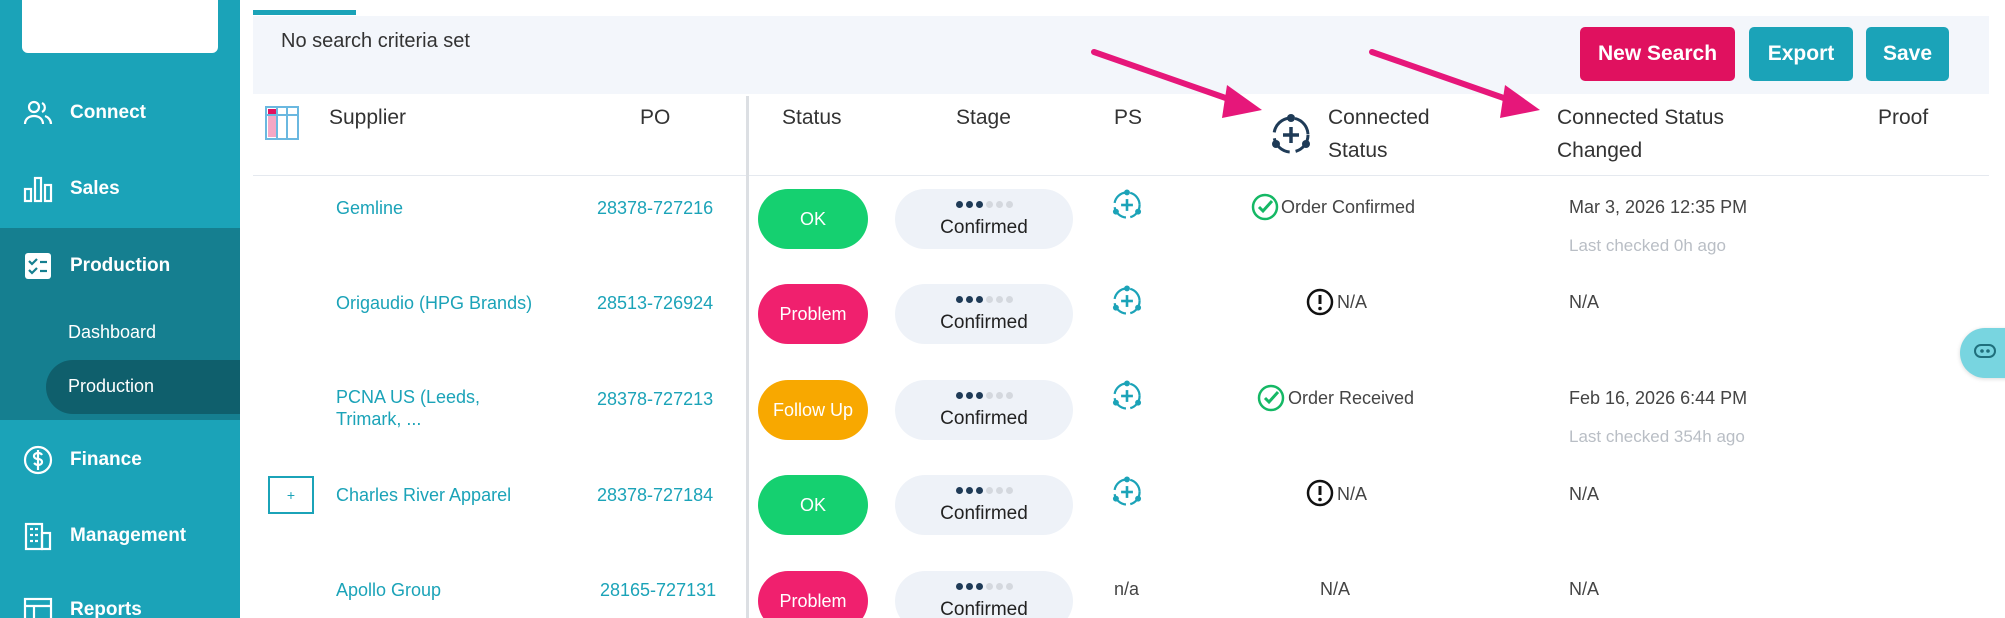  What do you see at coordinates (111, 386) in the screenshot?
I see `sidebar-sub-production: Production` at bounding box center [111, 386].